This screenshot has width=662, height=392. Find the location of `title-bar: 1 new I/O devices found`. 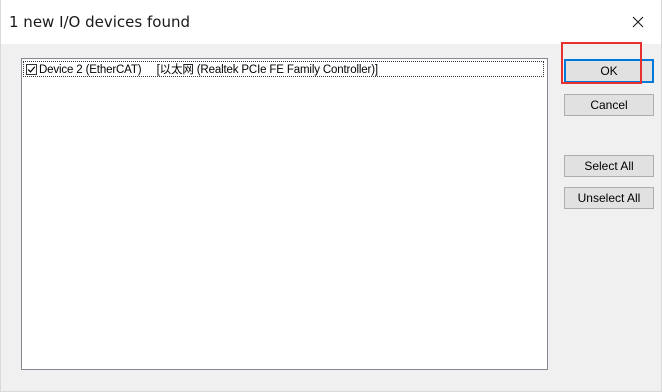

title-bar: 1 new I/O devices found is located at coordinates (331, 22).